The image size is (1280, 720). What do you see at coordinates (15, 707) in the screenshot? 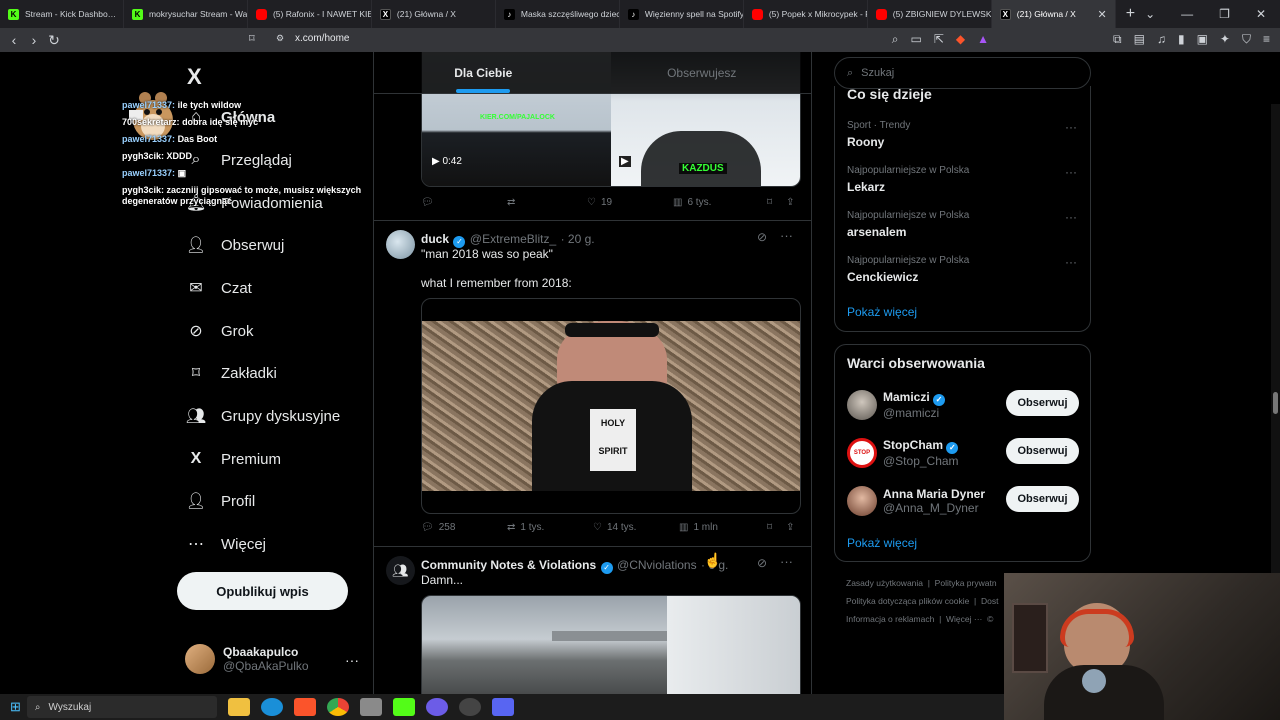
I see `windows-start-icon: ⊞` at bounding box center [15, 707].